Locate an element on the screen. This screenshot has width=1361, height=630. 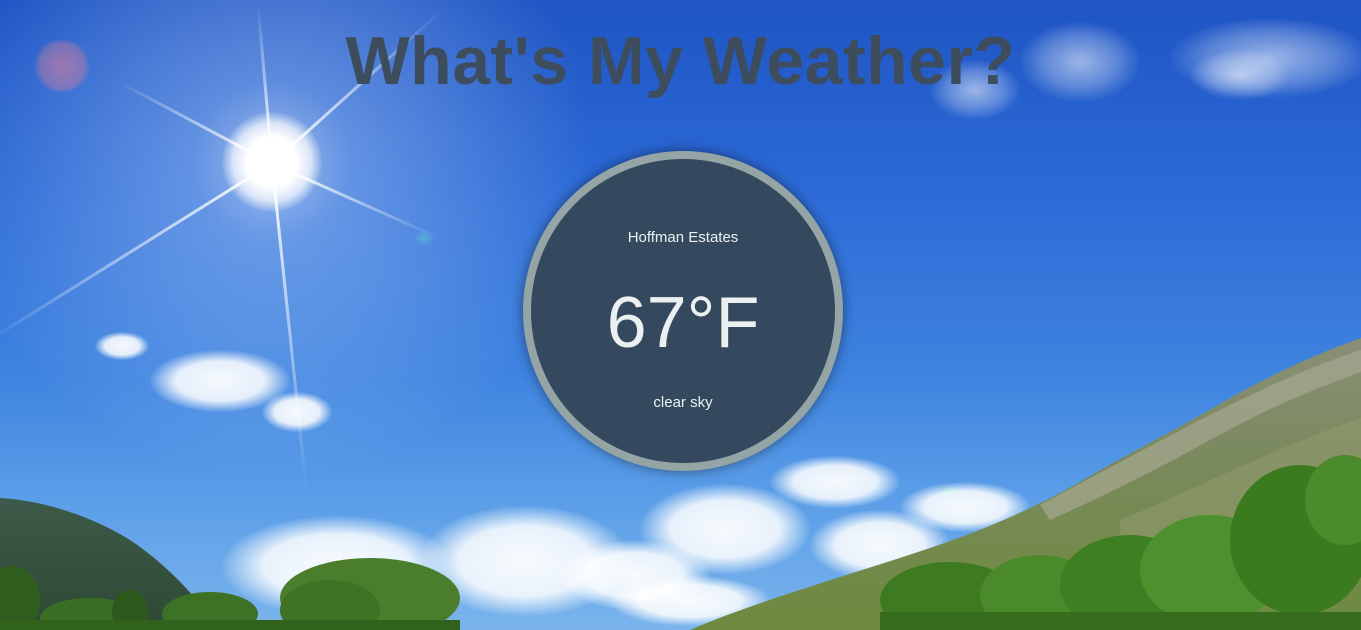
temperature: 67°F is located at coordinates (683, 323).